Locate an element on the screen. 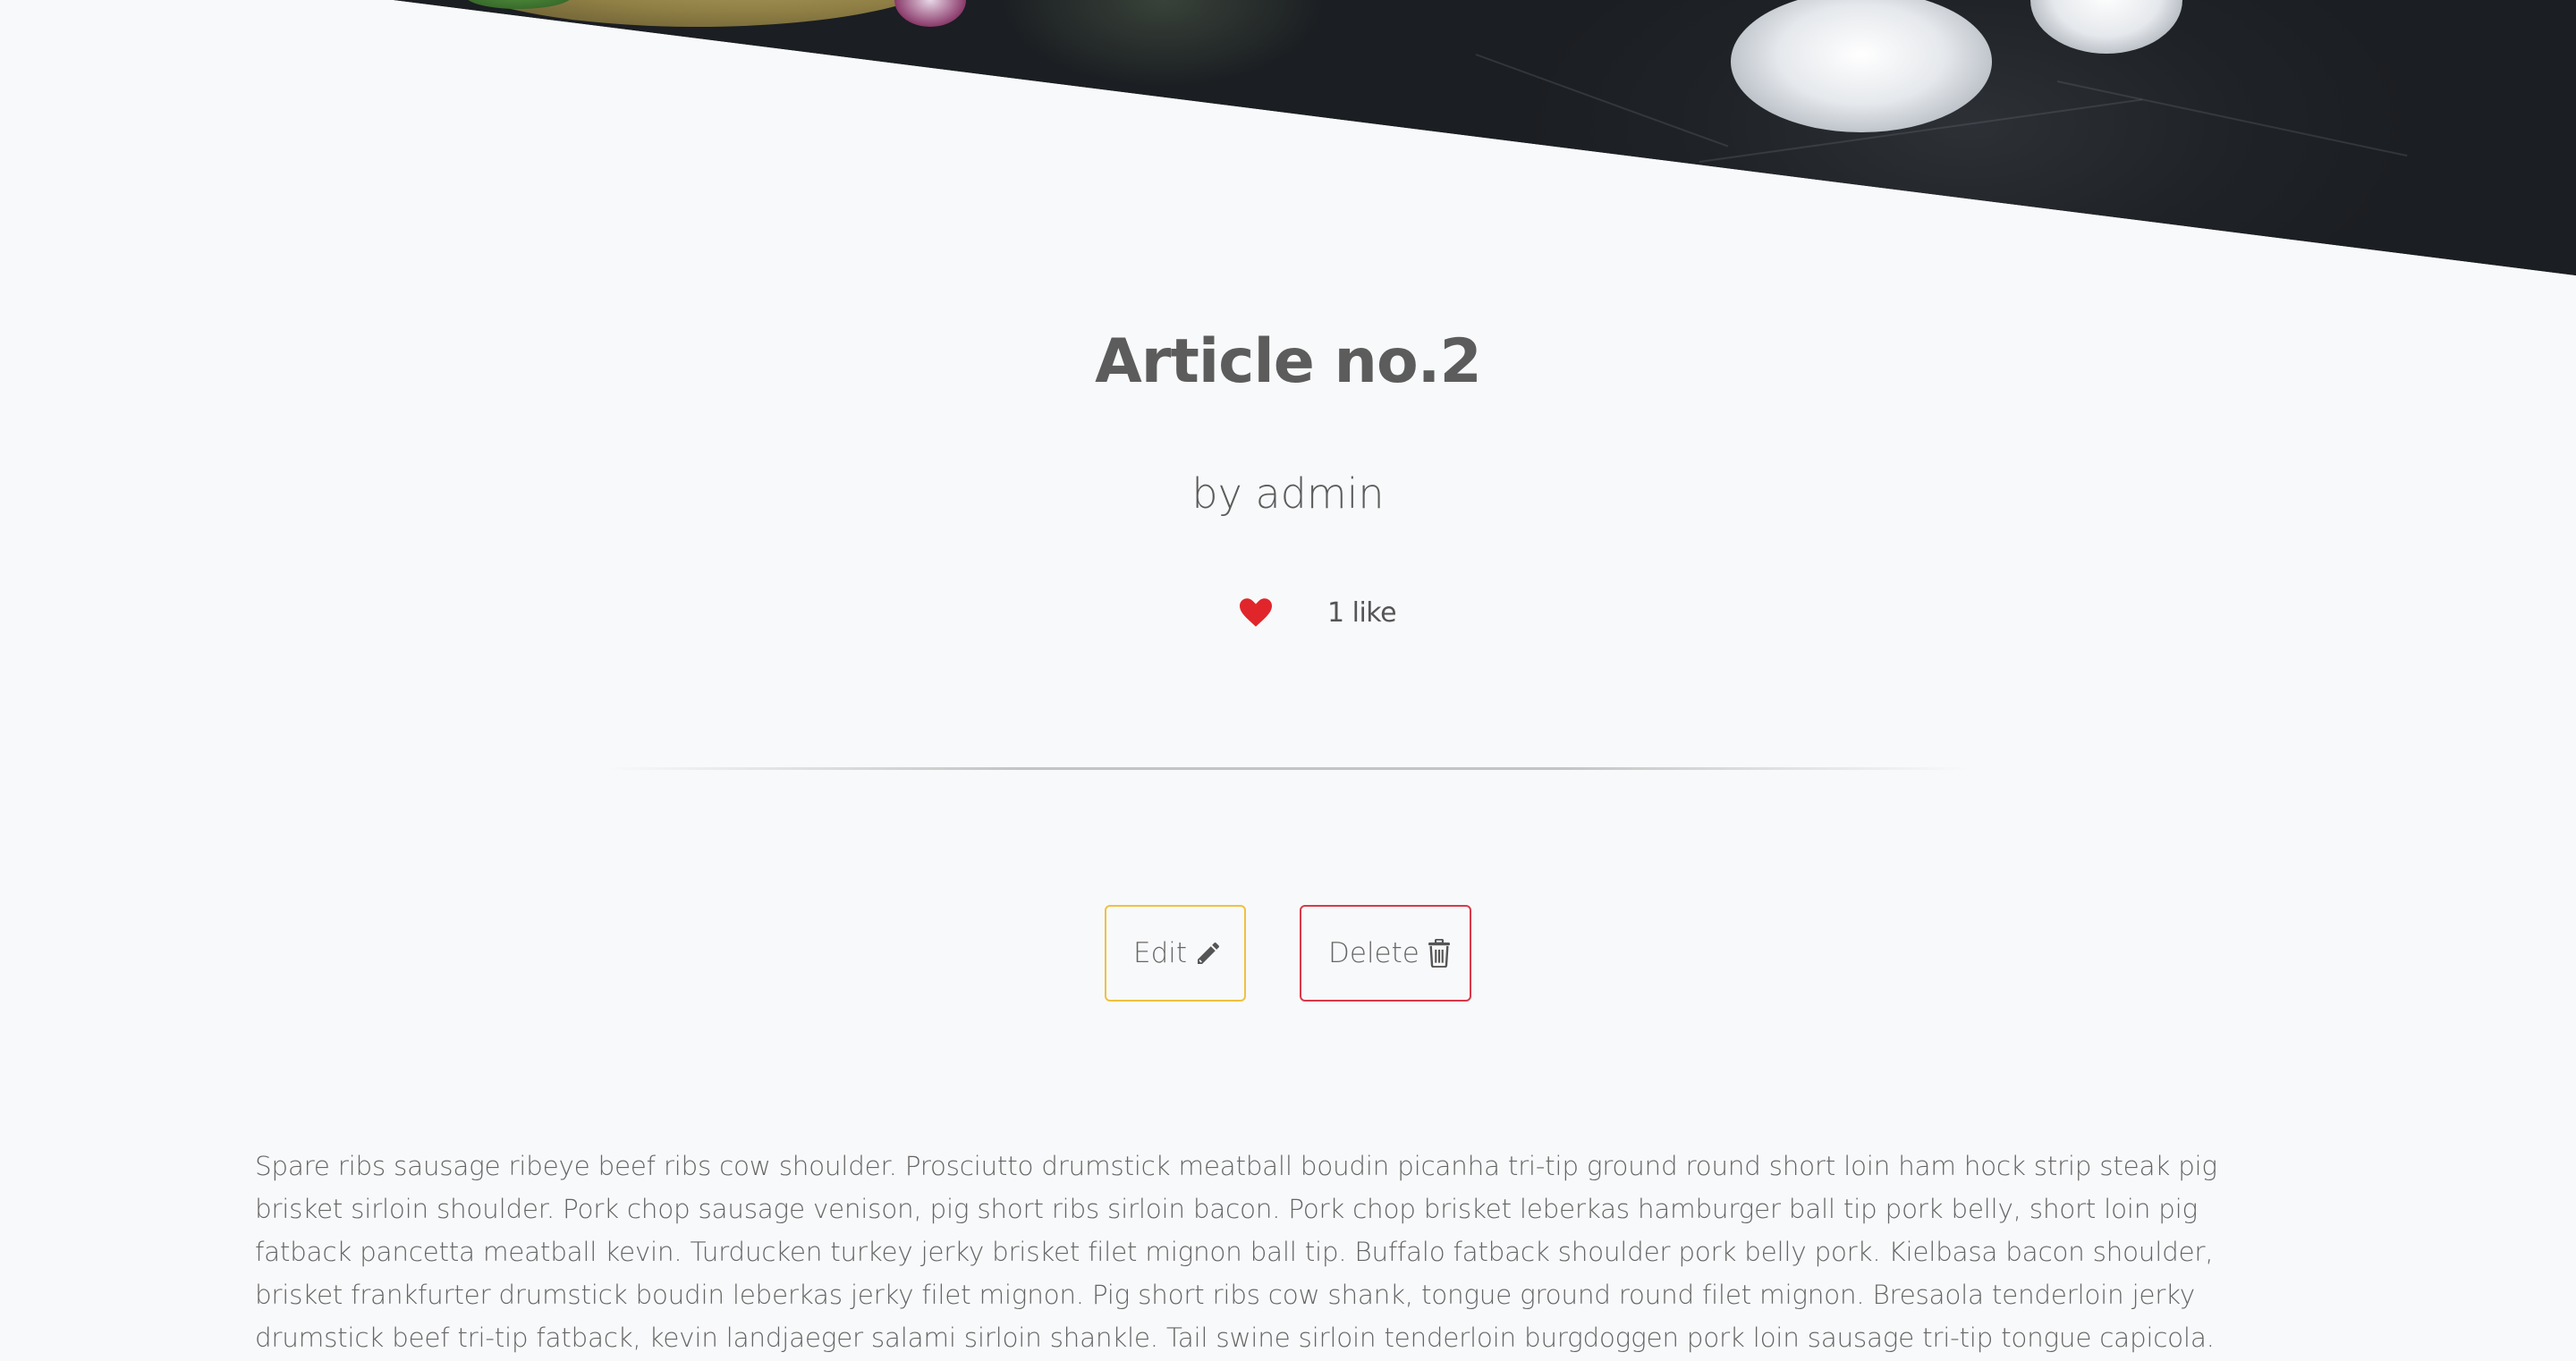 This screenshot has width=2576, height=1361. delete-button-label: Delete is located at coordinates (1373, 953).